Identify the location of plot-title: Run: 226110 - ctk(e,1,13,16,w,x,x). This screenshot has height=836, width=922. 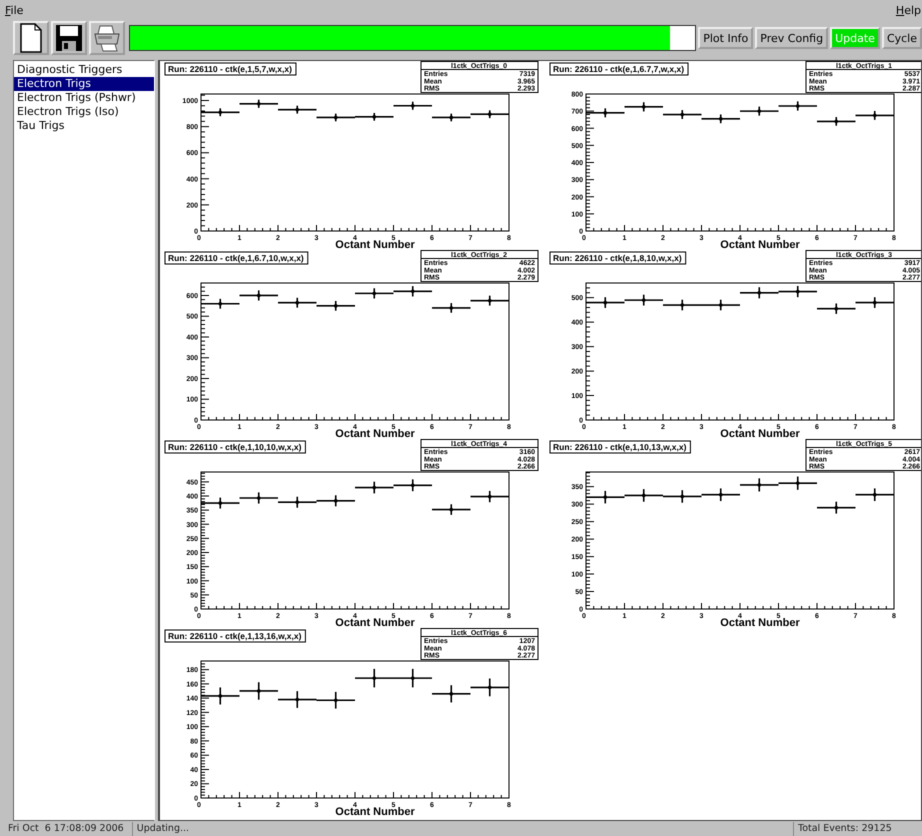
(235, 636).